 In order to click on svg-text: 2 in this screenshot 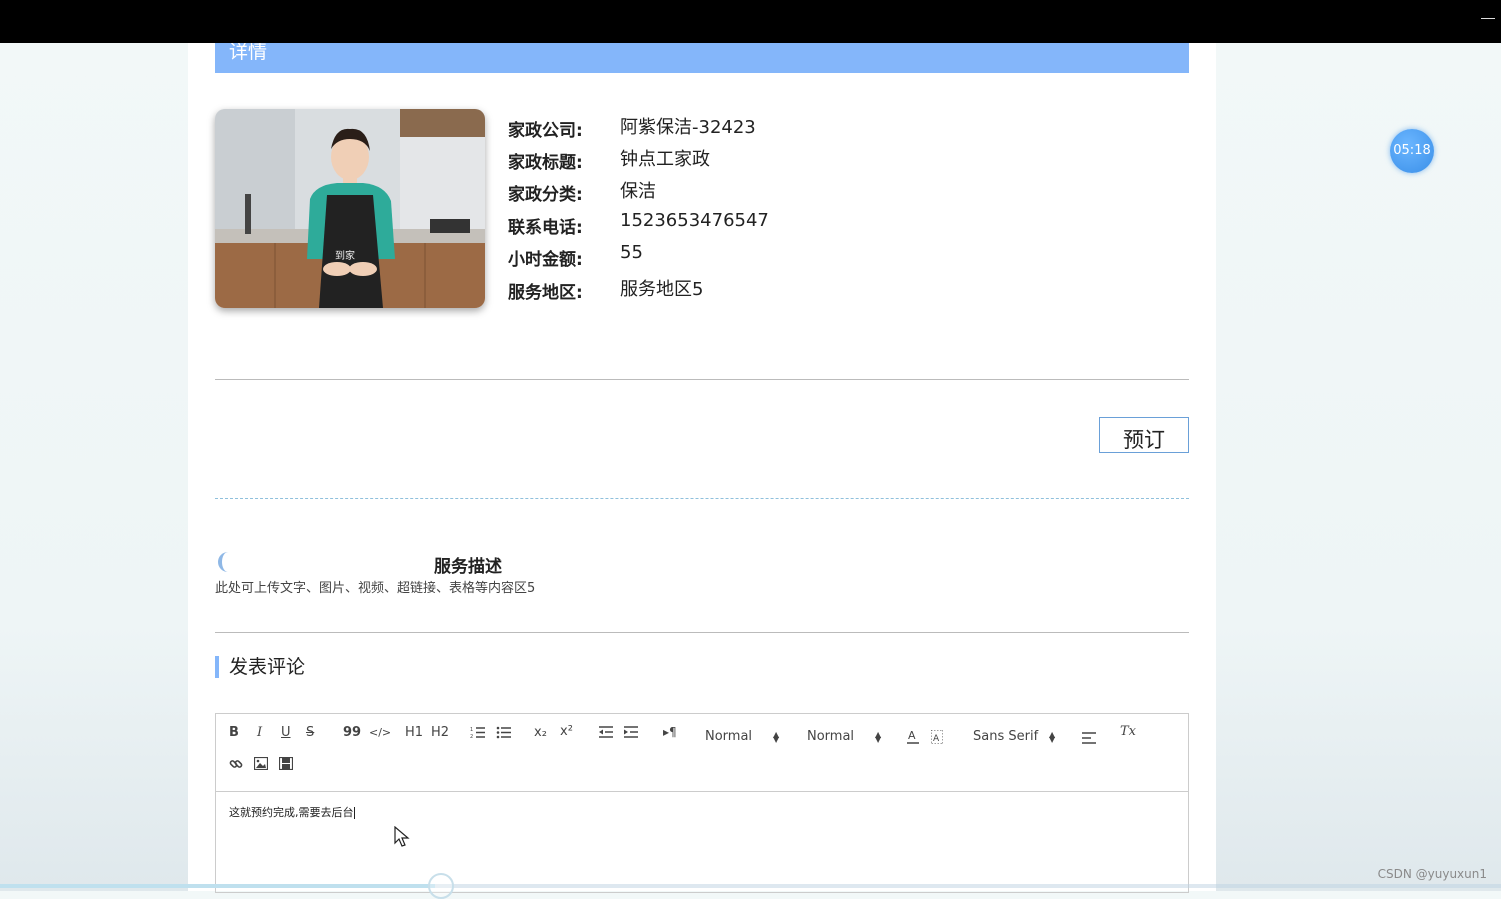, I will do `click(471, 736)`.